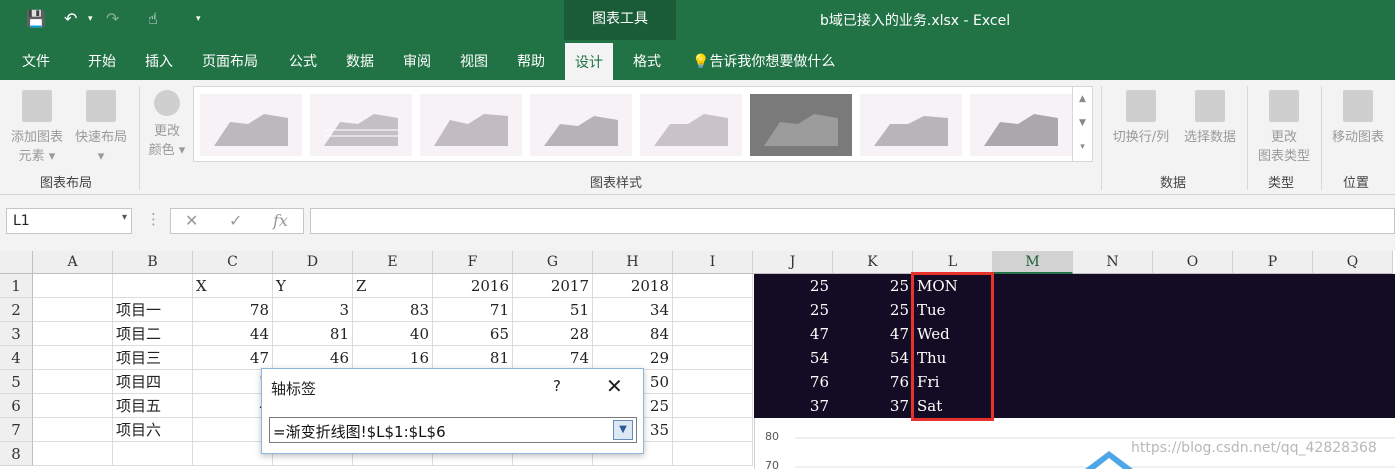 Image resolution: width=1395 pixels, height=473 pixels. What do you see at coordinates (73, 310) in the screenshot?
I see `cell-a2` at bounding box center [73, 310].